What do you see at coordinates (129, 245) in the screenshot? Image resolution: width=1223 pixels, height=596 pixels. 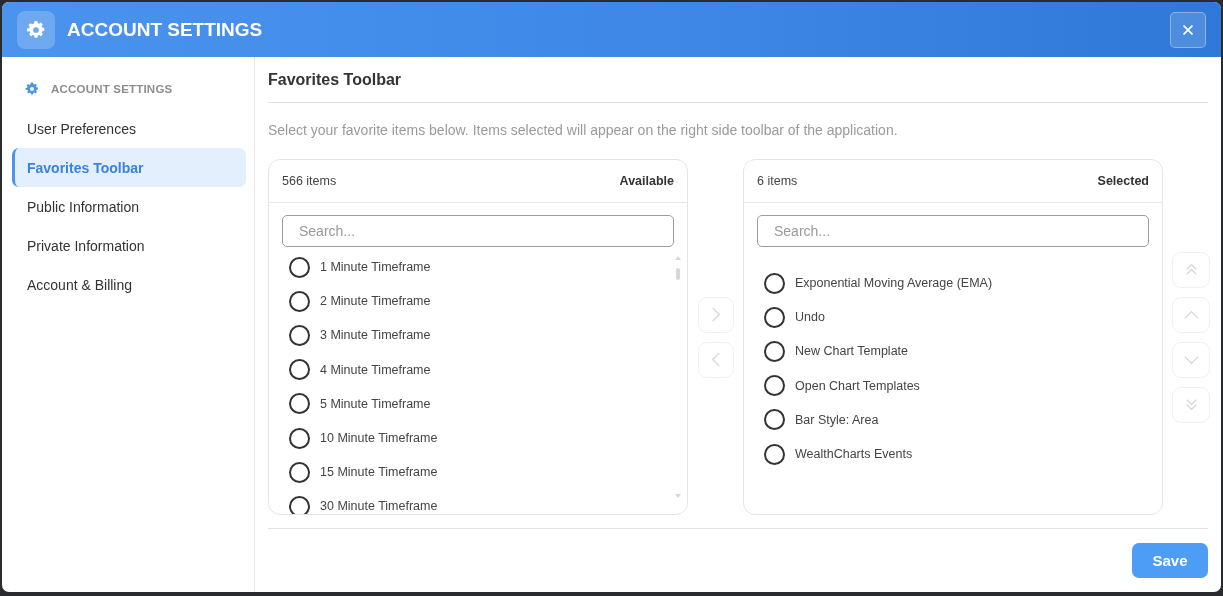 I see `sidebar-item: Private Information` at bounding box center [129, 245].